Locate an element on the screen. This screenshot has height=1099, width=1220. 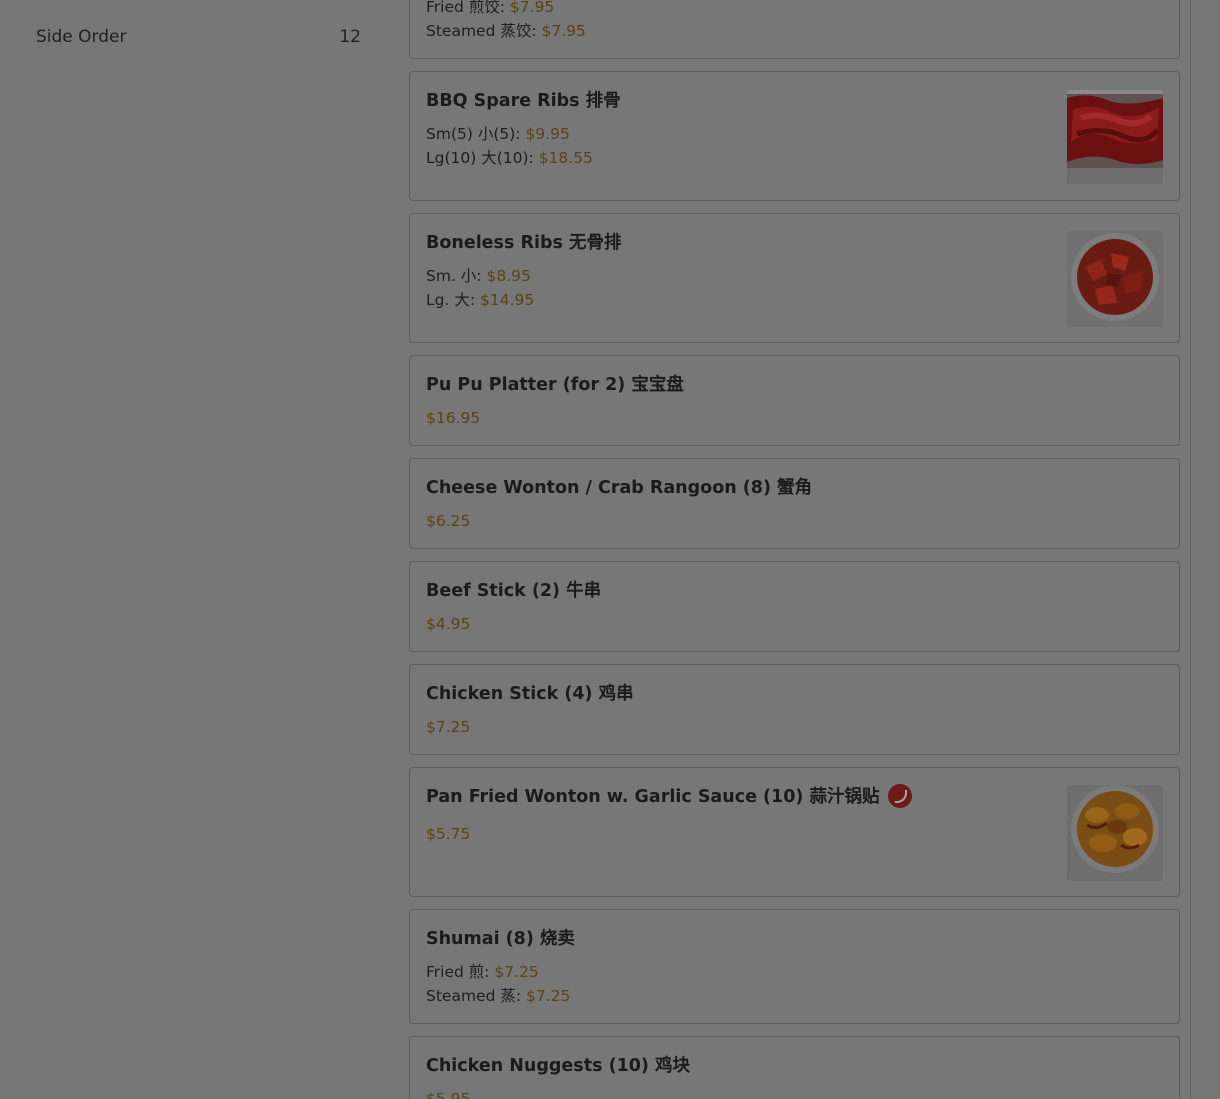
menu-item-name: Chicken Stick (4) 鸡串 is located at coordinates (530, 694).